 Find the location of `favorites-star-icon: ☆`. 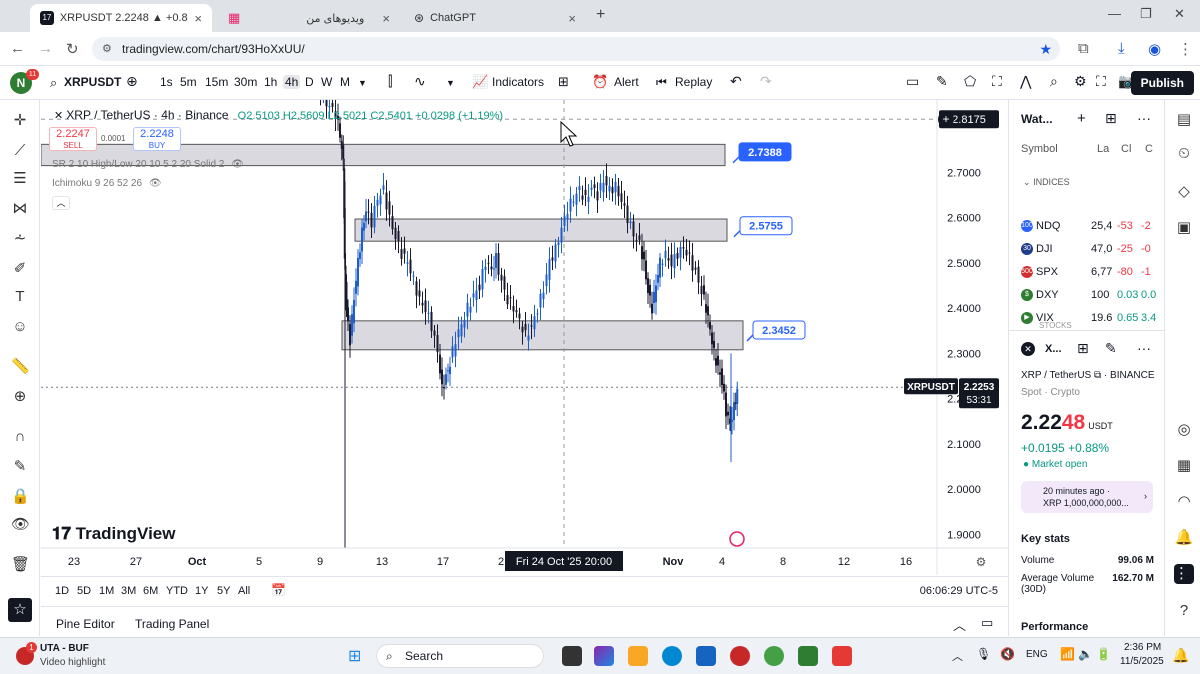

favorites-star-icon: ☆ is located at coordinates (20, 610).